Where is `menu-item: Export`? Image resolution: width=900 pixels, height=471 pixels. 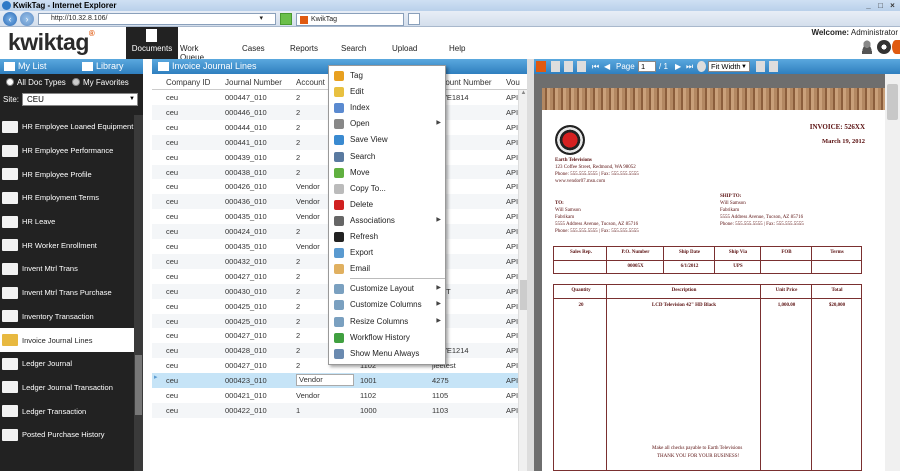
menu-item: Export is located at coordinates (387, 252).